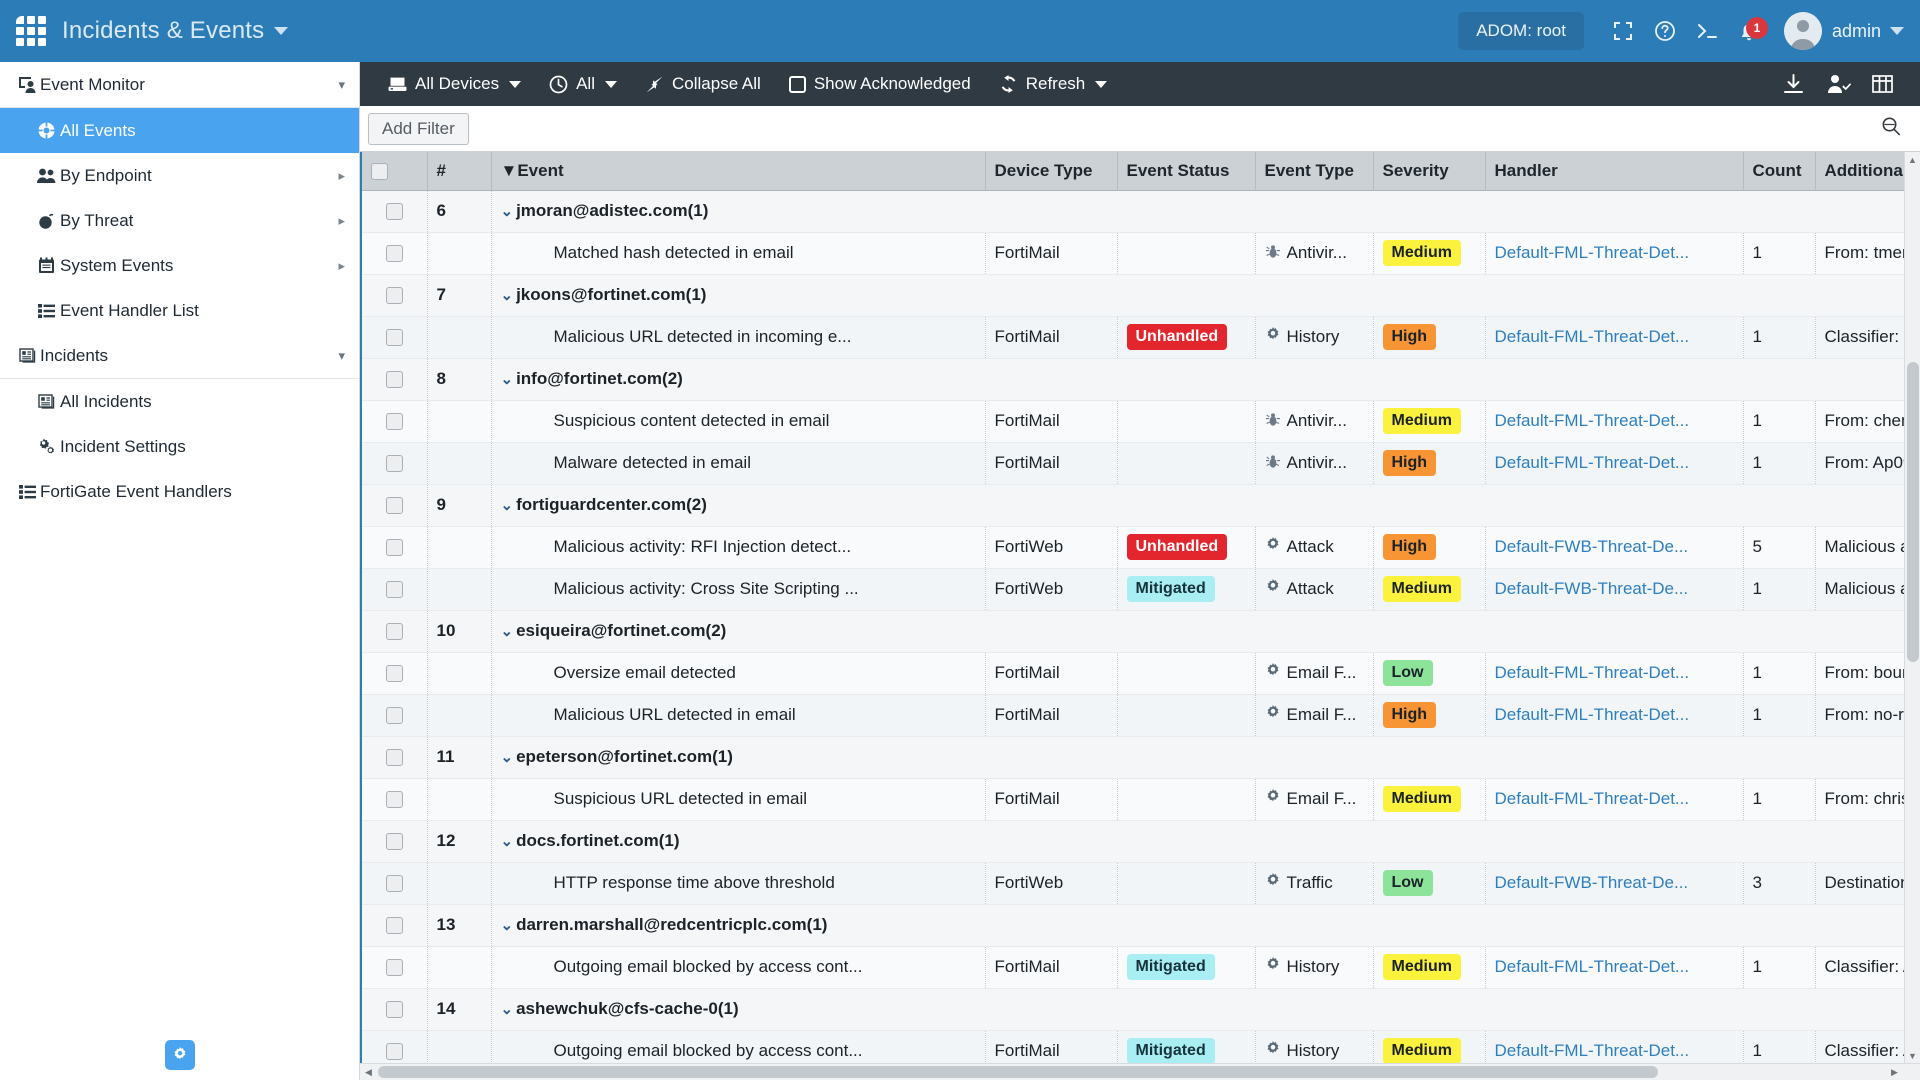 The image size is (1920, 1080). I want to click on column-header-number: #, so click(459, 171).